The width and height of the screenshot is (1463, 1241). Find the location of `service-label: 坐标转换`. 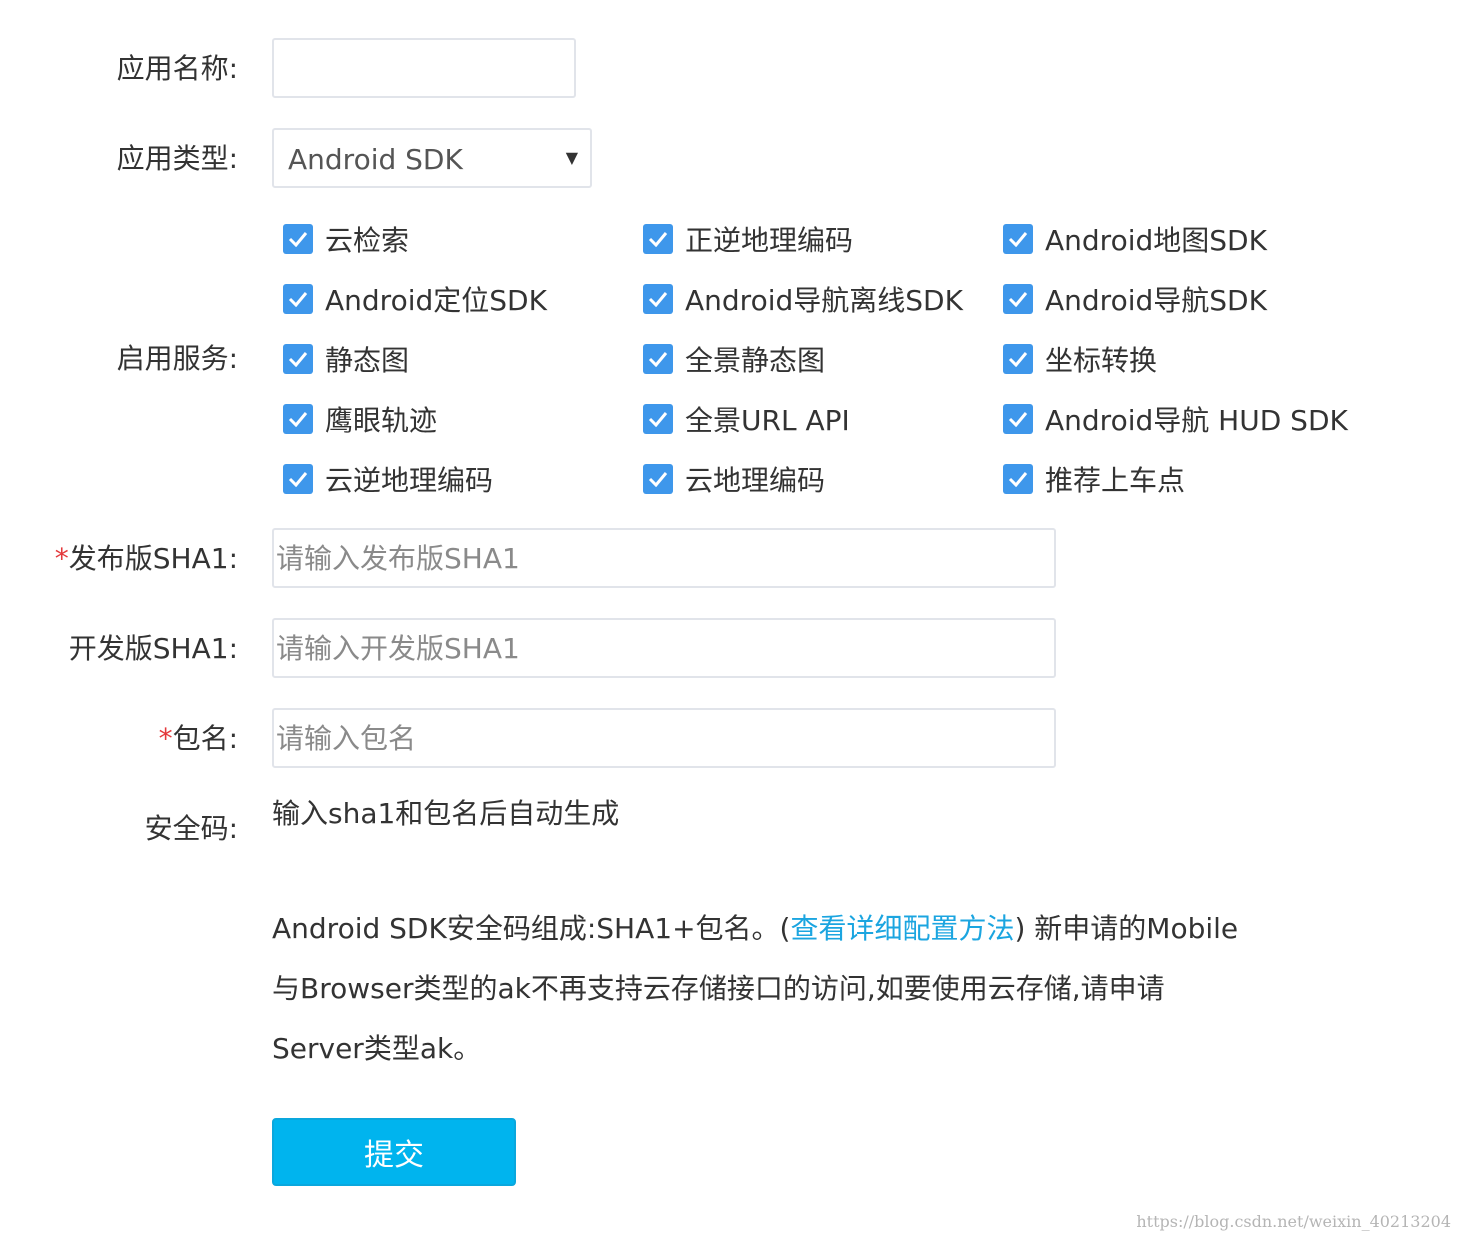

service-label: 坐标转换 is located at coordinates (1101, 360).